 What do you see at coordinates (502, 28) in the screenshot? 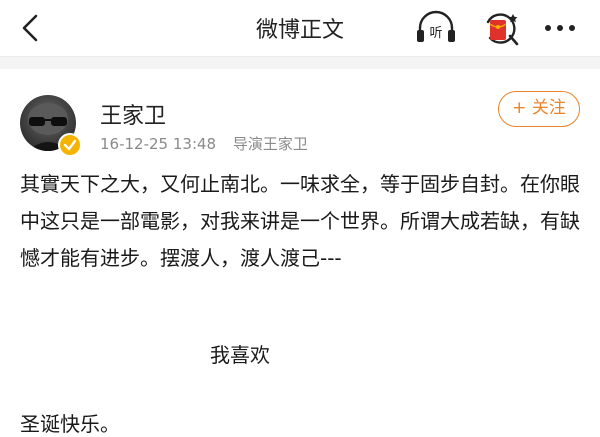
I see `red-packet-search-icon` at bounding box center [502, 28].